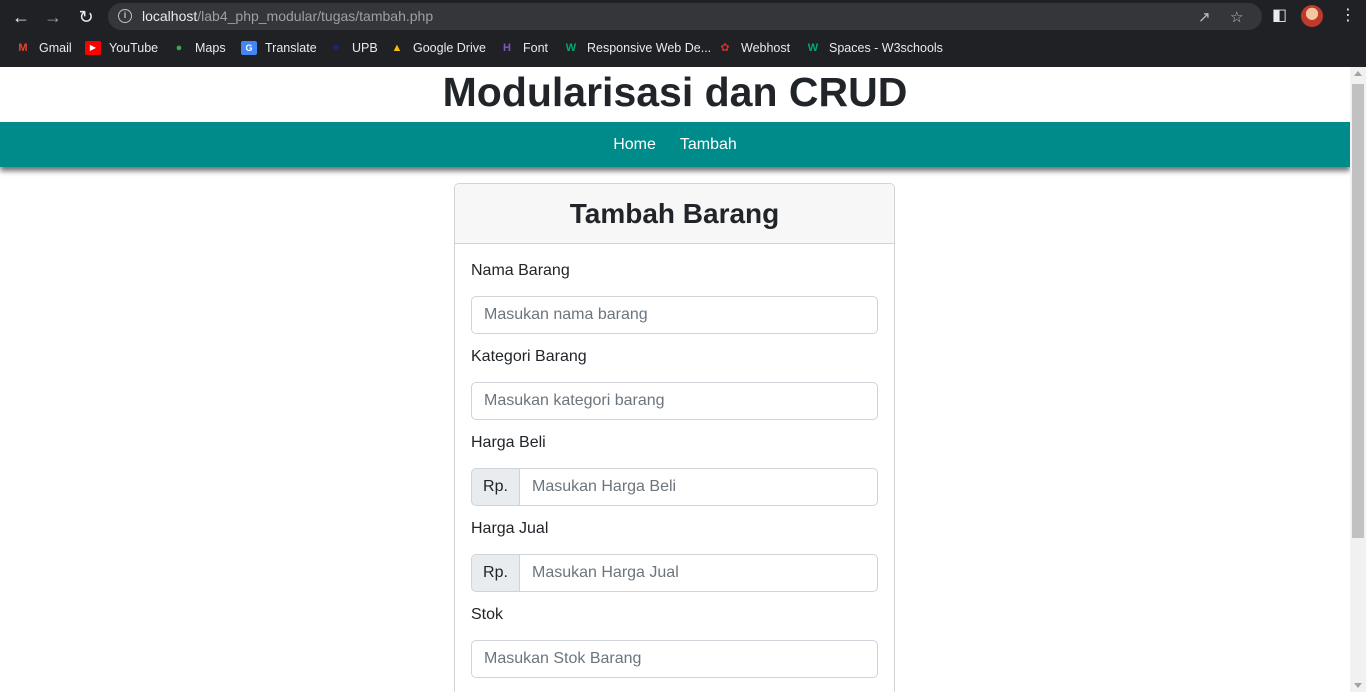  I want to click on page-scrollbar, so click(1358, 379).